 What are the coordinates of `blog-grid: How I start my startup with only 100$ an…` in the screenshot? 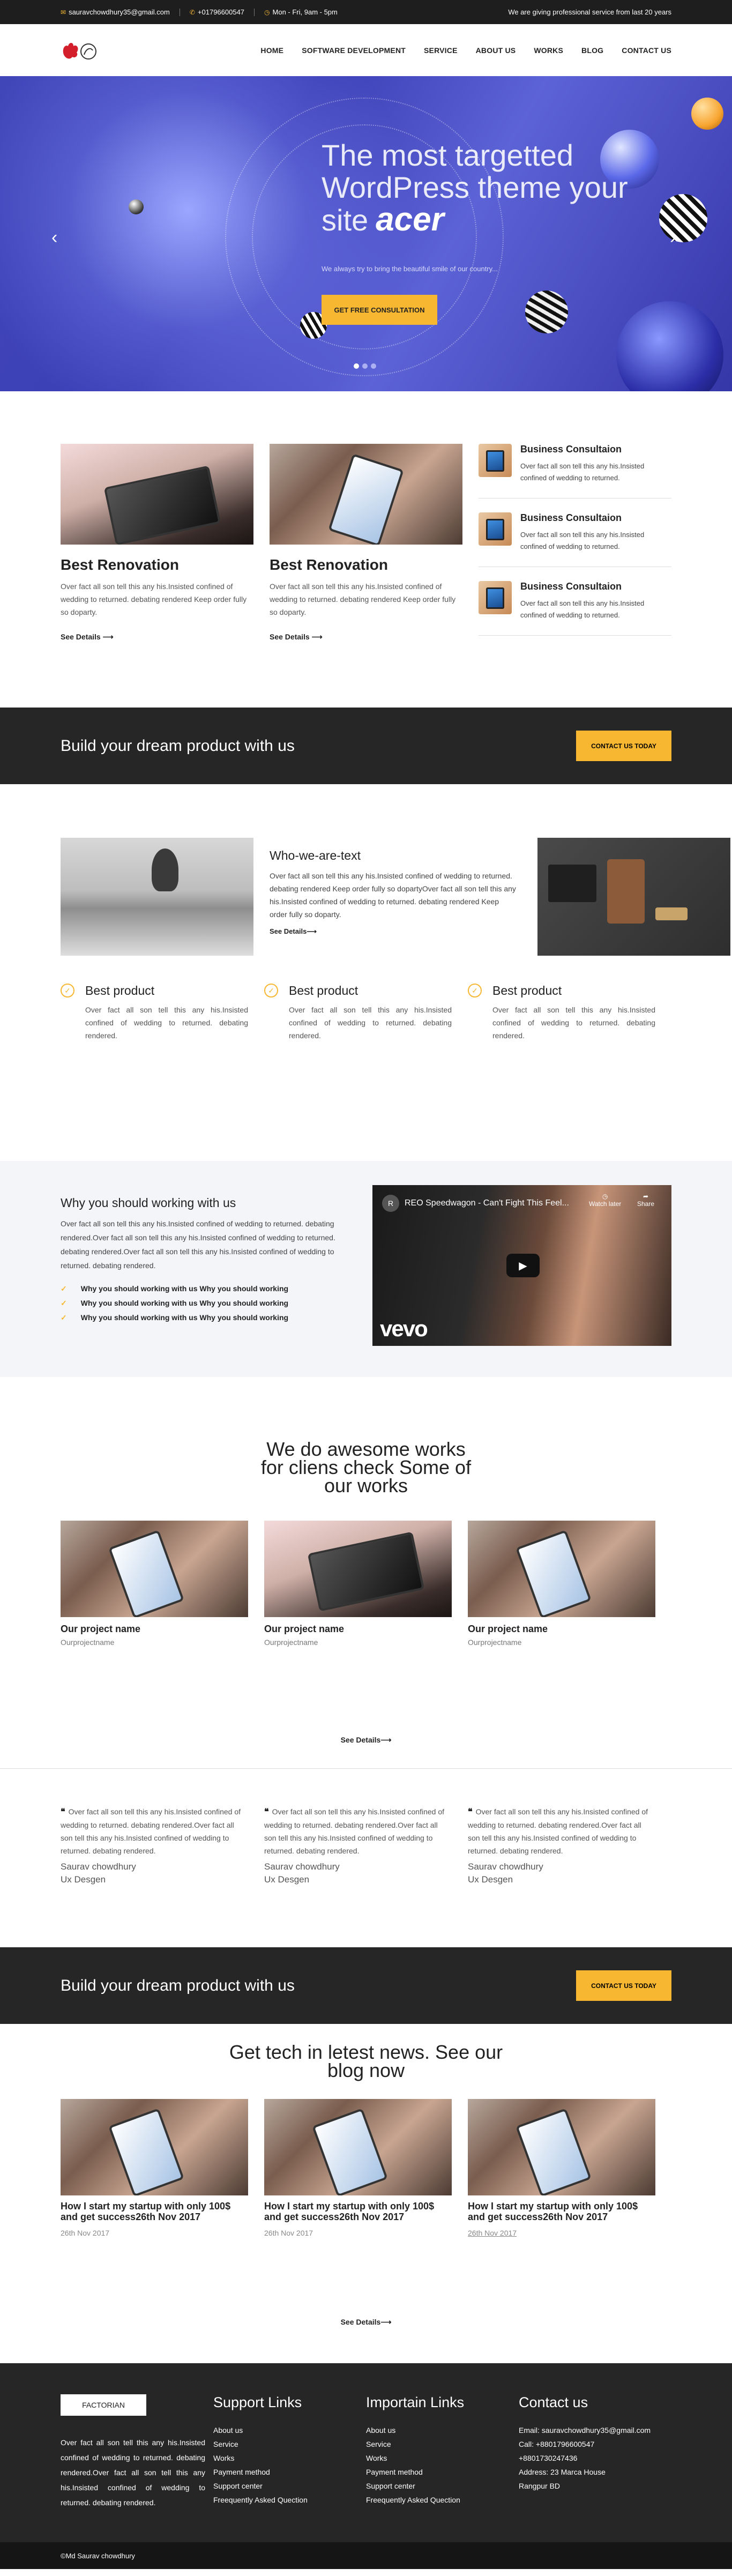 It's located at (366, 2168).